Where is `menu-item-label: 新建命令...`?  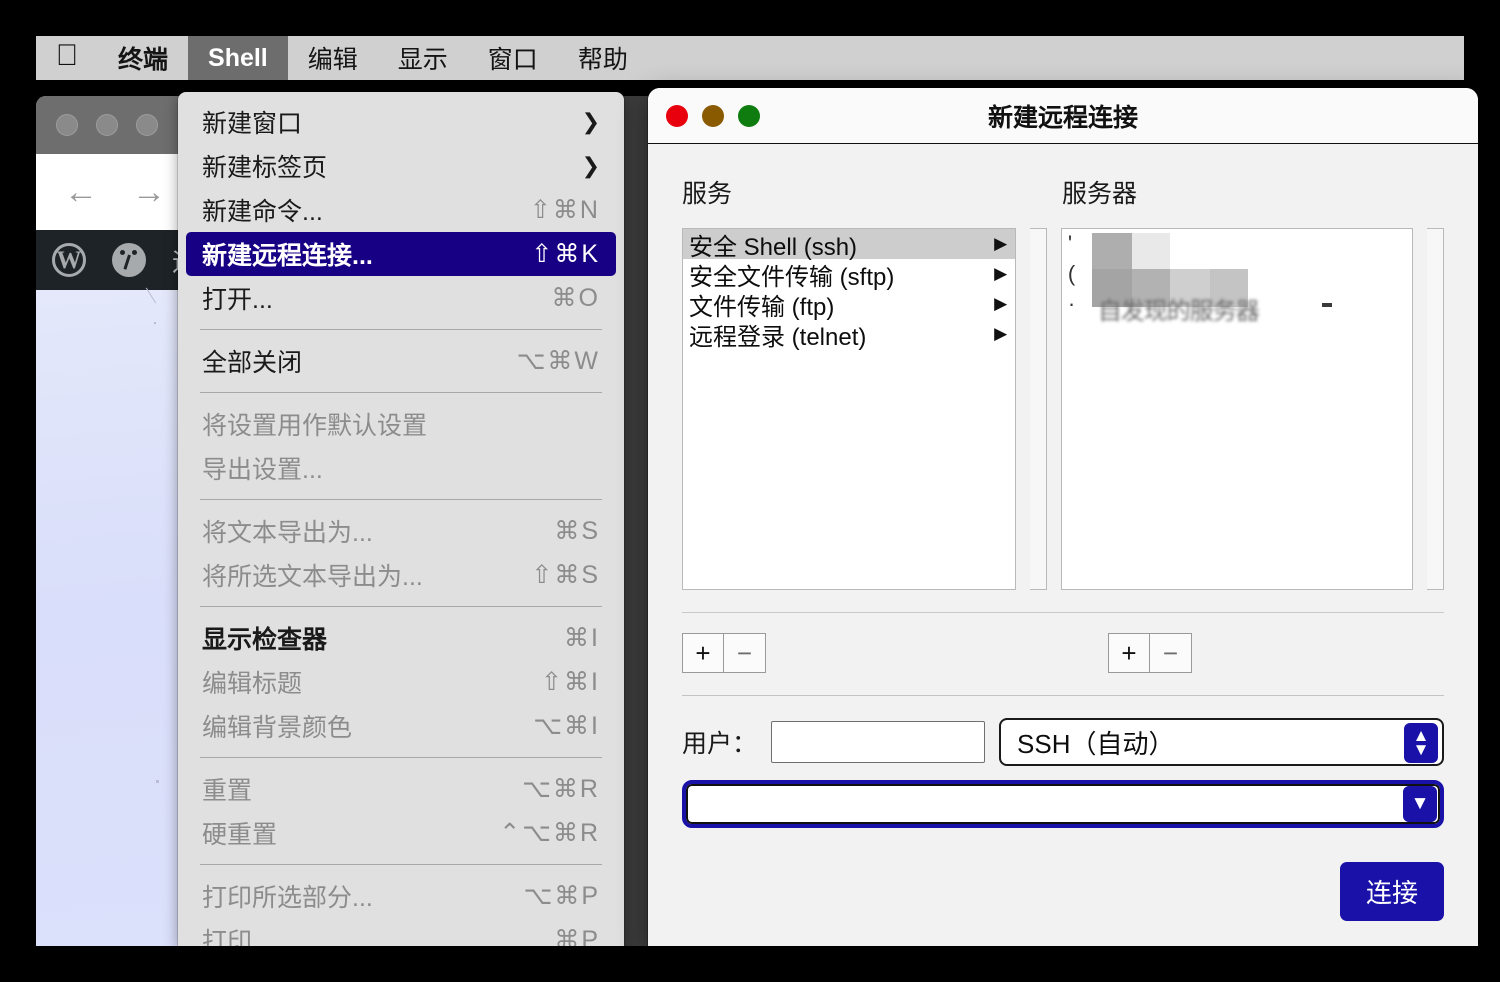
menu-item-label: 新建命令... is located at coordinates (262, 212).